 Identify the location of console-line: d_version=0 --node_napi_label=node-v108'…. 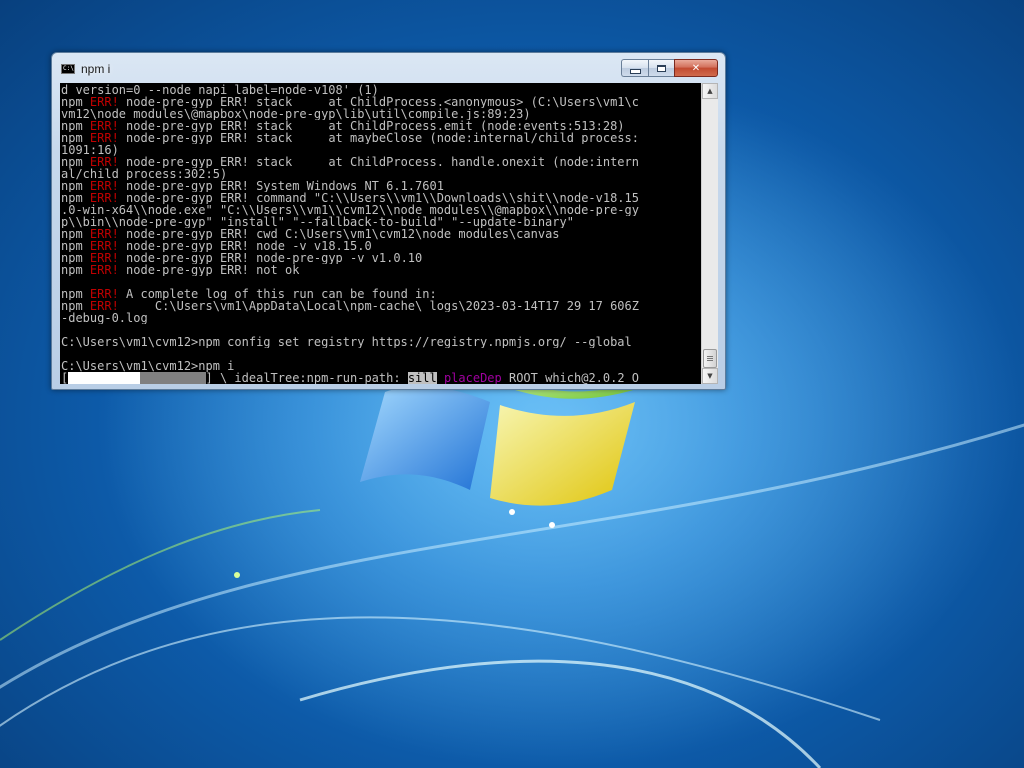
(381, 90).